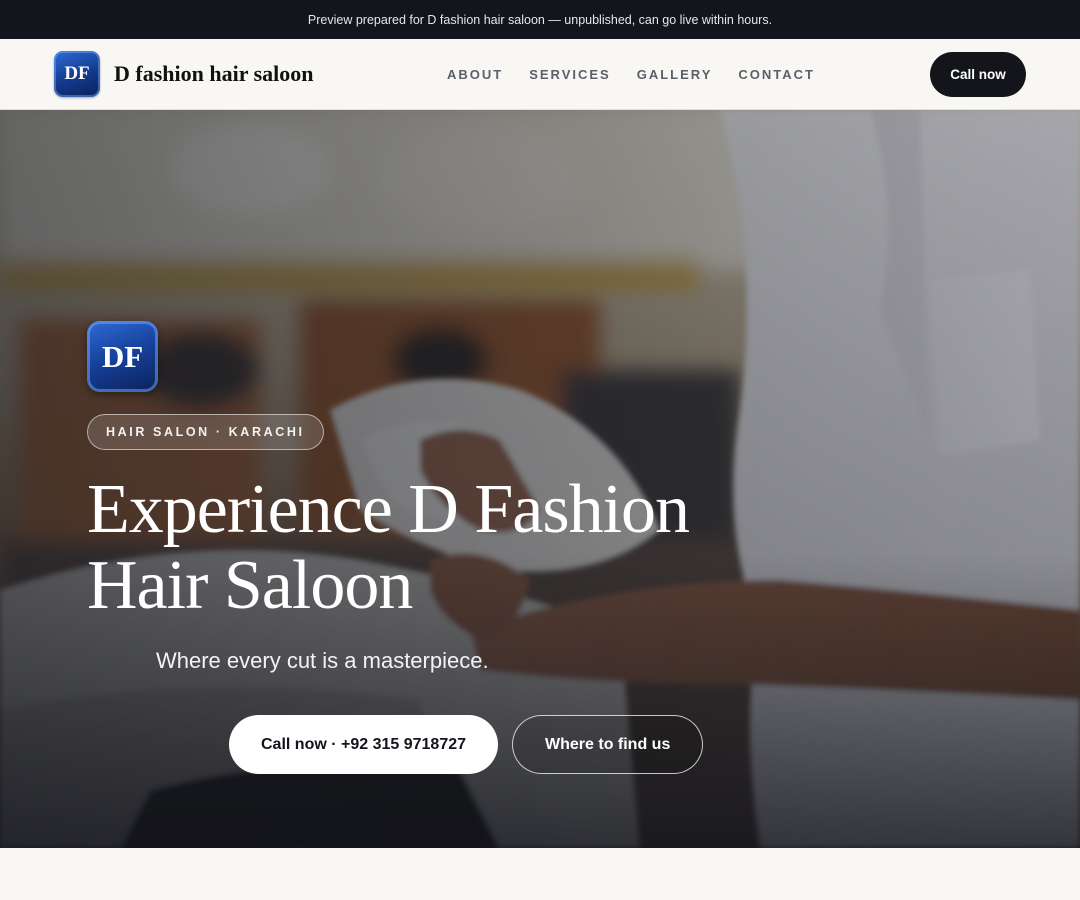  I want to click on hero-logo-icon: DF, so click(122, 356).